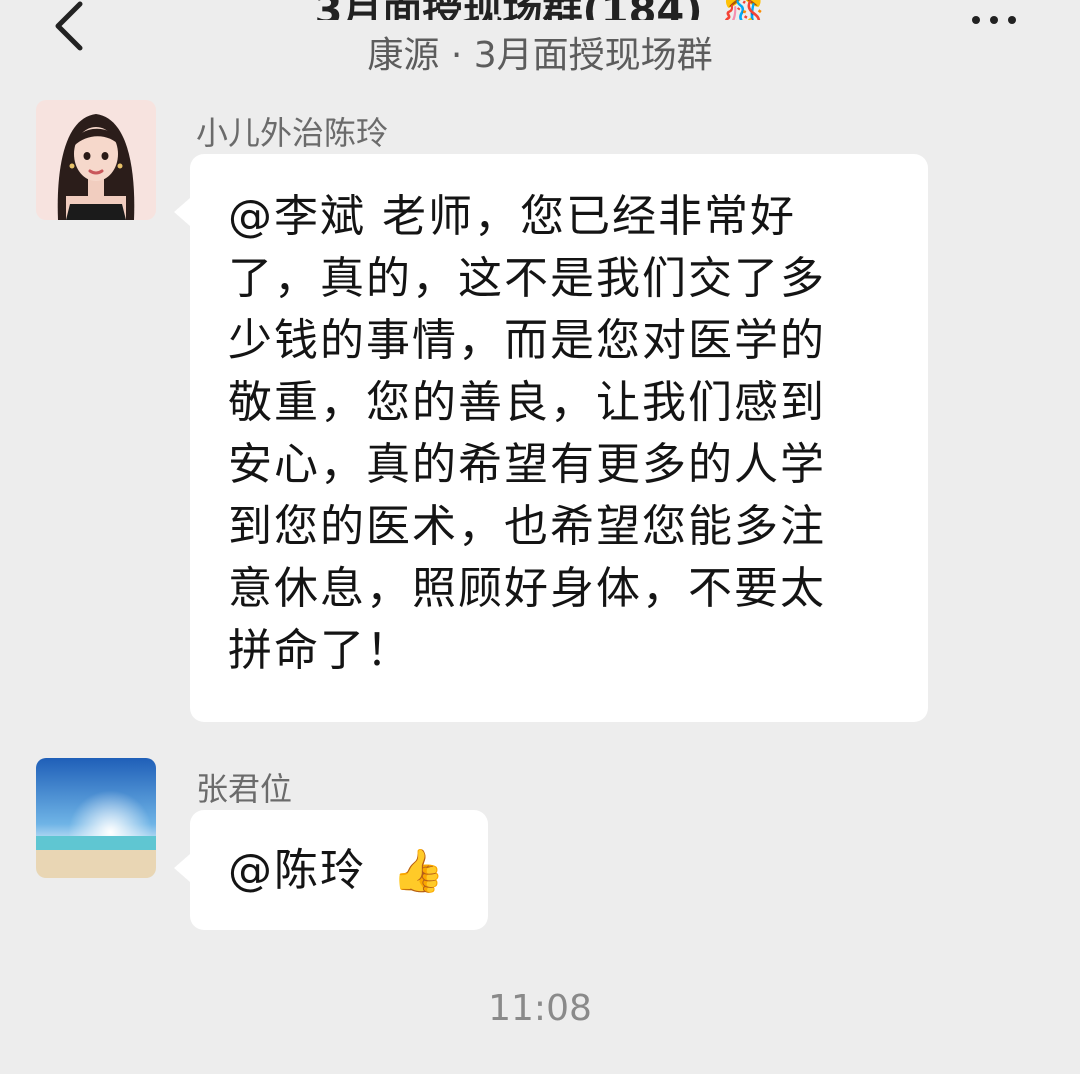 The image size is (1080, 1074). Describe the element at coordinates (976, 20) in the screenshot. I see `more-dots-icon` at that location.